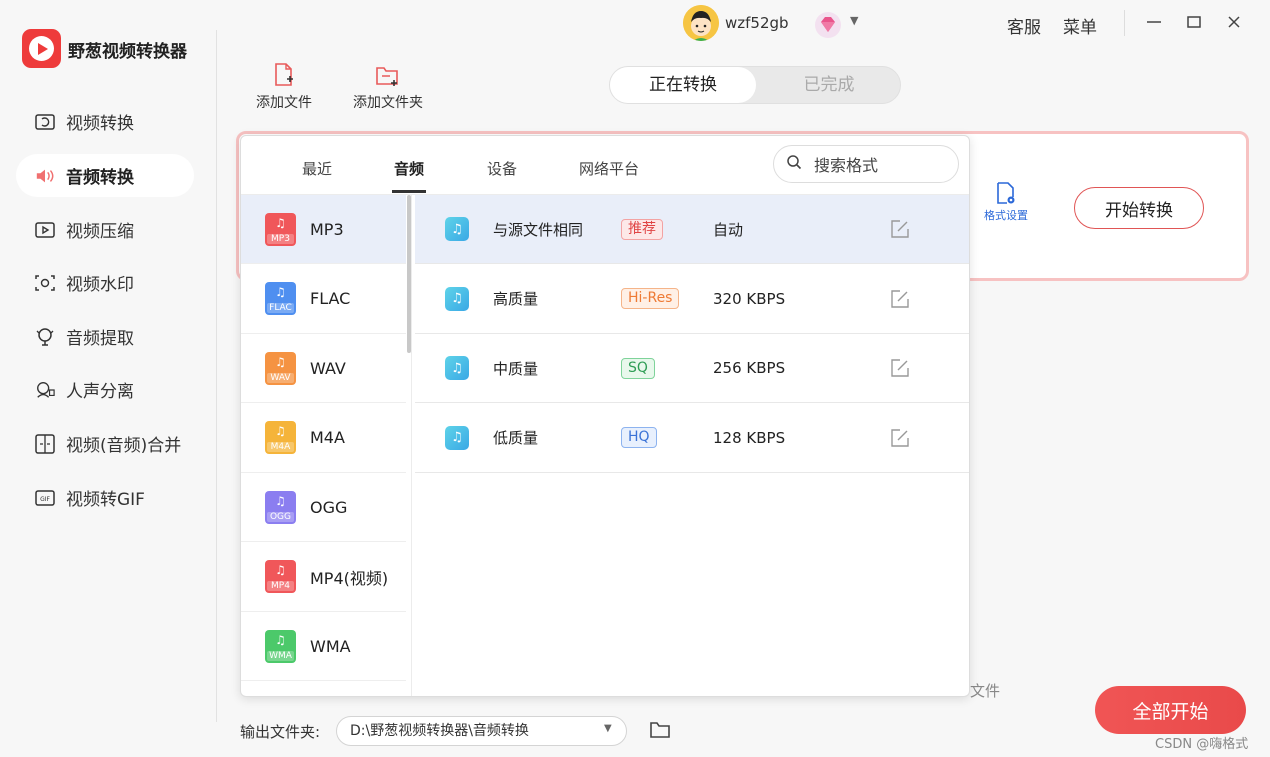  Describe the element at coordinates (1202, 744) in the screenshot. I see `watermark-text: CSDN @嗨格式` at that location.